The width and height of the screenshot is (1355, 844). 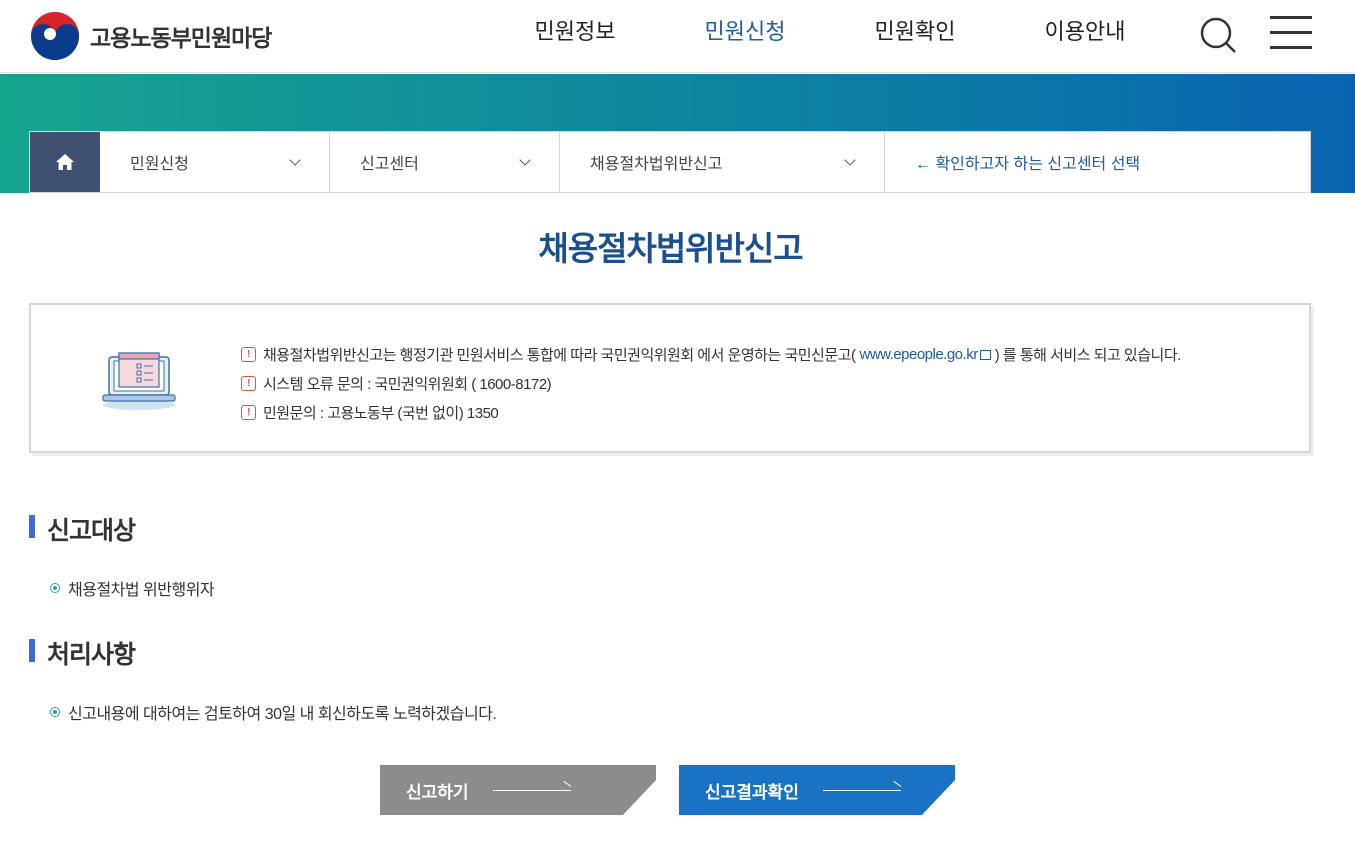 What do you see at coordinates (1088, 355) in the screenshot?
I see `notice-text: ) 를 통해 서비스 되고 있습니다.` at bounding box center [1088, 355].